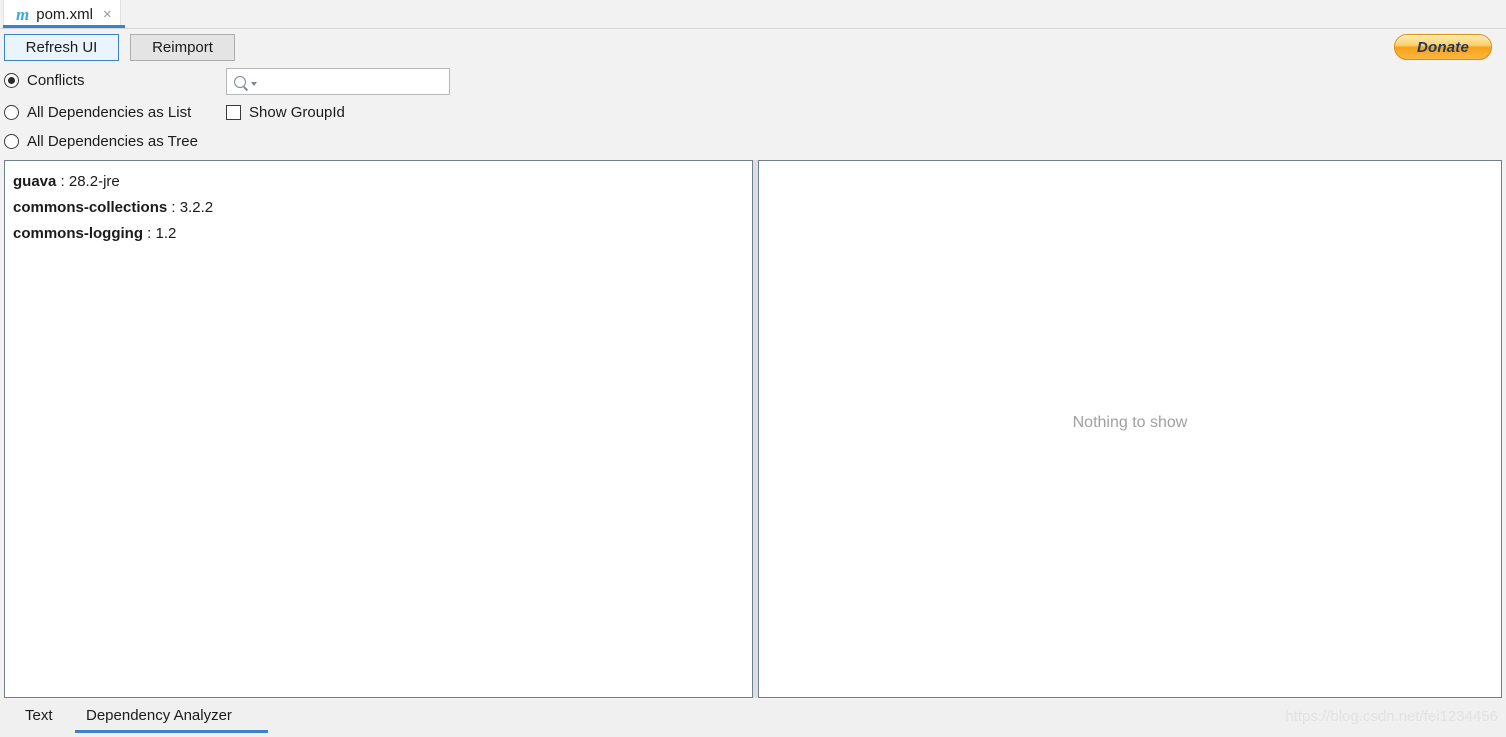  I want to click on radio-label-conflicts: Conflicts, so click(56, 80).